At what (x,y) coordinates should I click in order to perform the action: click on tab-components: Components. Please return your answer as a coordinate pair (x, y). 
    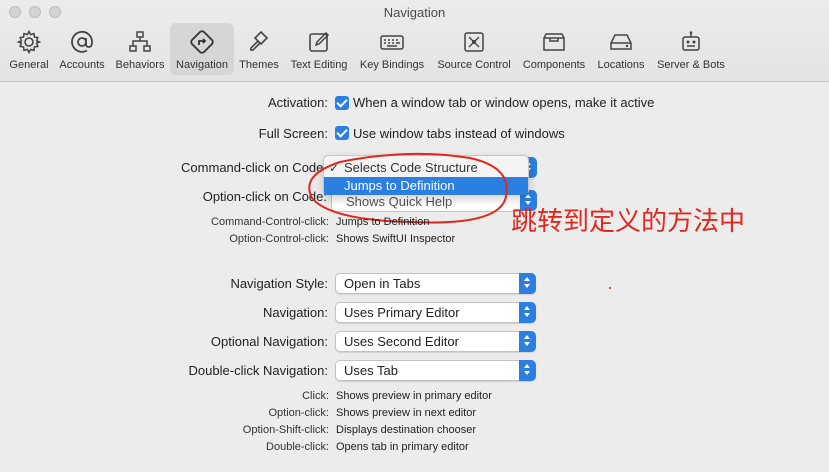
    Looking at the image, I should click on (554, 49).